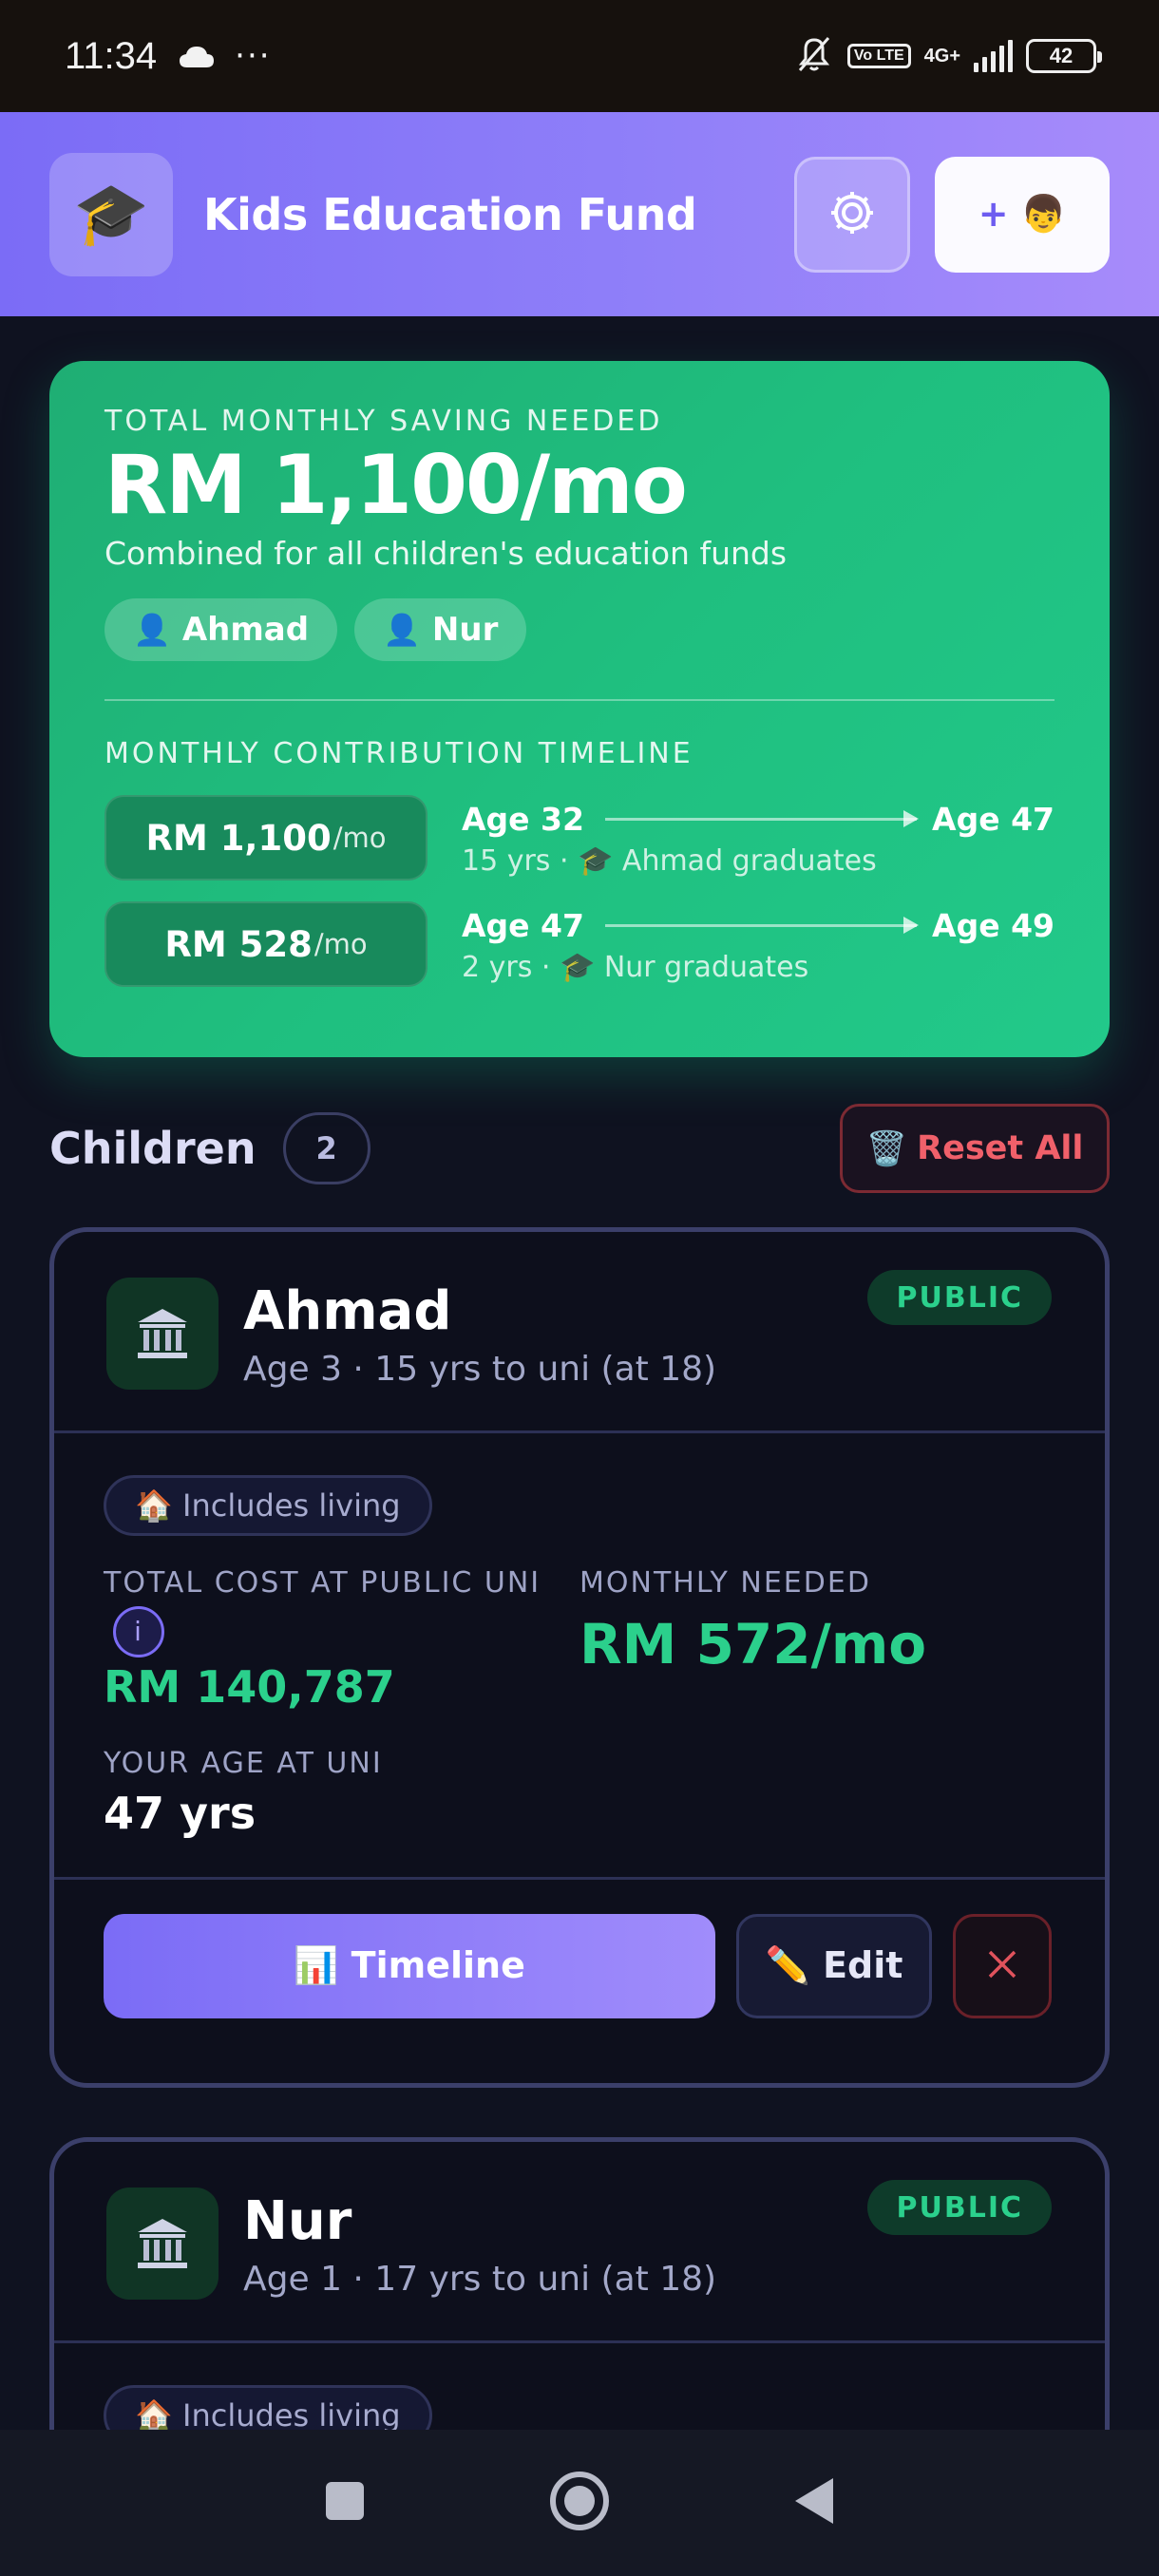 Image resolution: width=1159 pixels, height=2576 pixels. Describe the element at coordinates (238, 944) in the screenshot. I see `timeline-amount: RM 528` at that location.